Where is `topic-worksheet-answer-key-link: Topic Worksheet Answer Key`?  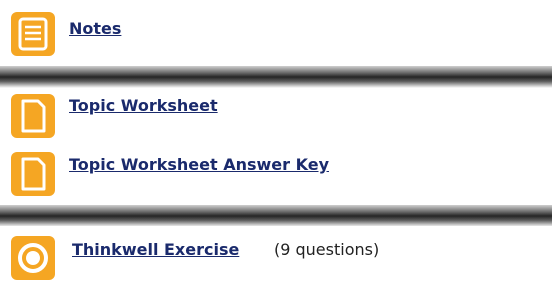 topic-worksheet-answer-key-link: Topic Worksheet Answer Key is located at coordinates (199, 164).